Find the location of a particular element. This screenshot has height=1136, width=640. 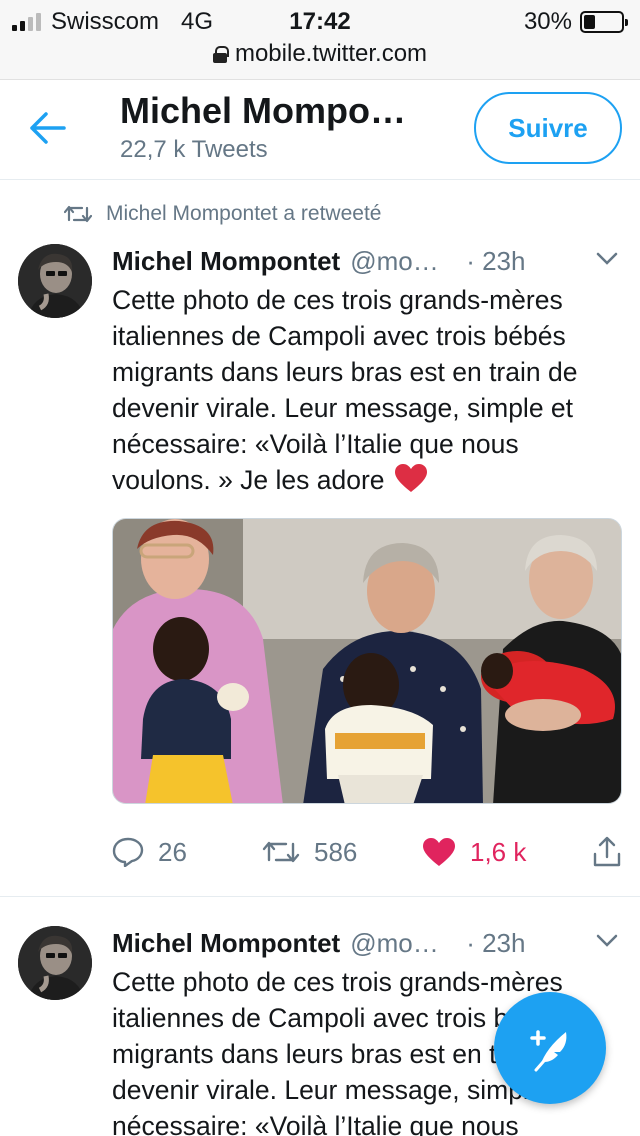

retweet-context: Michel Mompontet a retweeté is located at coordinates (222, 214).